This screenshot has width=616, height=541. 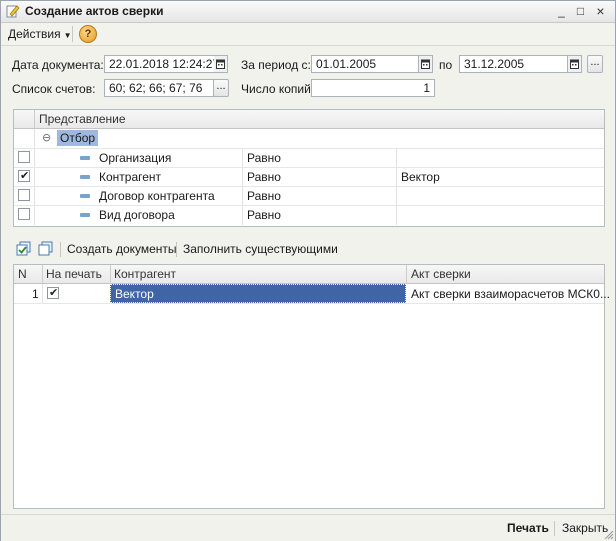 I want to click on copies-input: 1, so click(x=373, y=88).